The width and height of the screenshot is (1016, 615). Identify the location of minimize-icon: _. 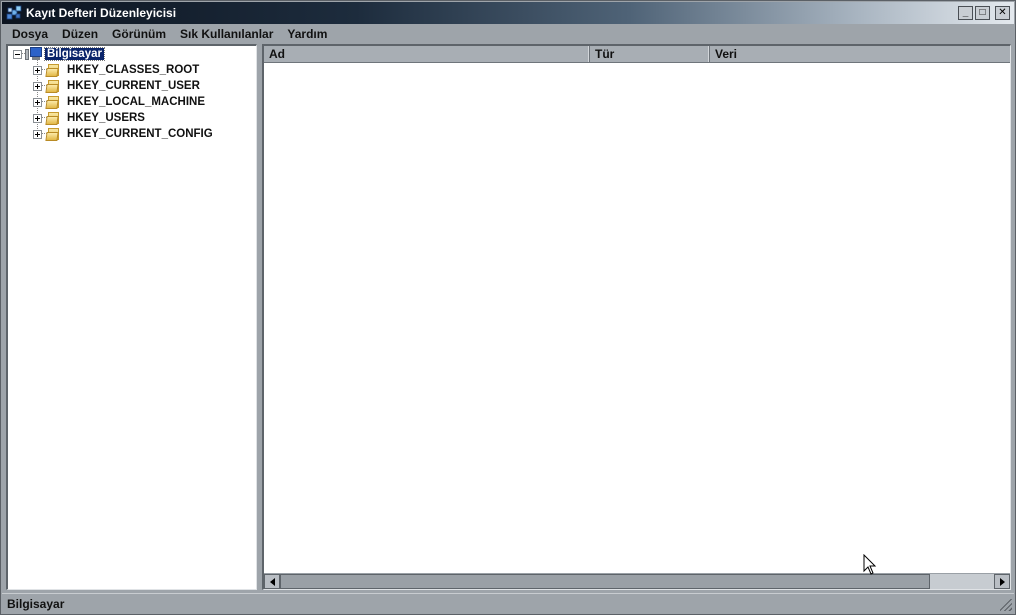
(965, 12).